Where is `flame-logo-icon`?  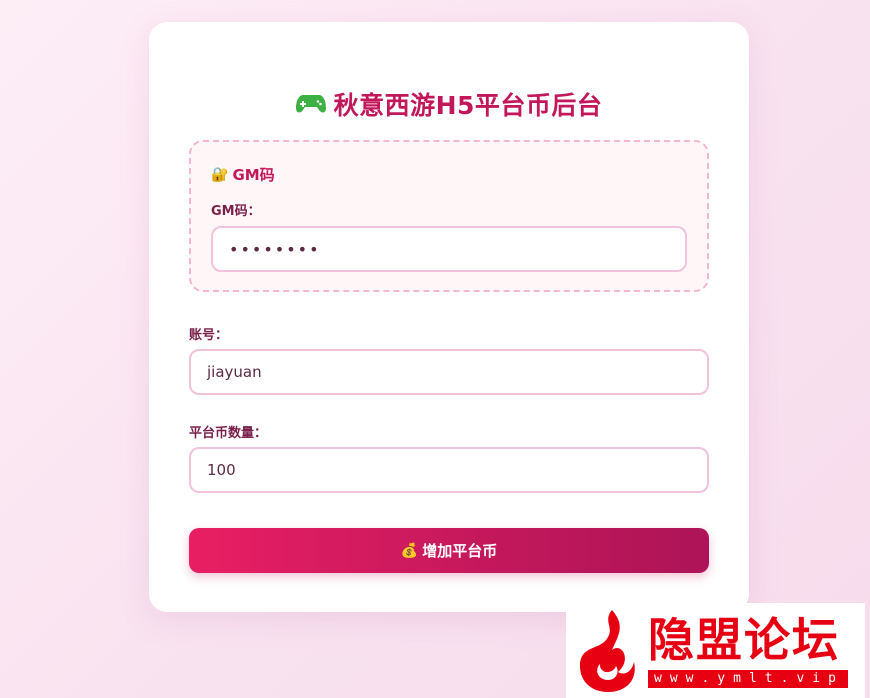 flame-logo-icon is located at coordinates (607, 650).